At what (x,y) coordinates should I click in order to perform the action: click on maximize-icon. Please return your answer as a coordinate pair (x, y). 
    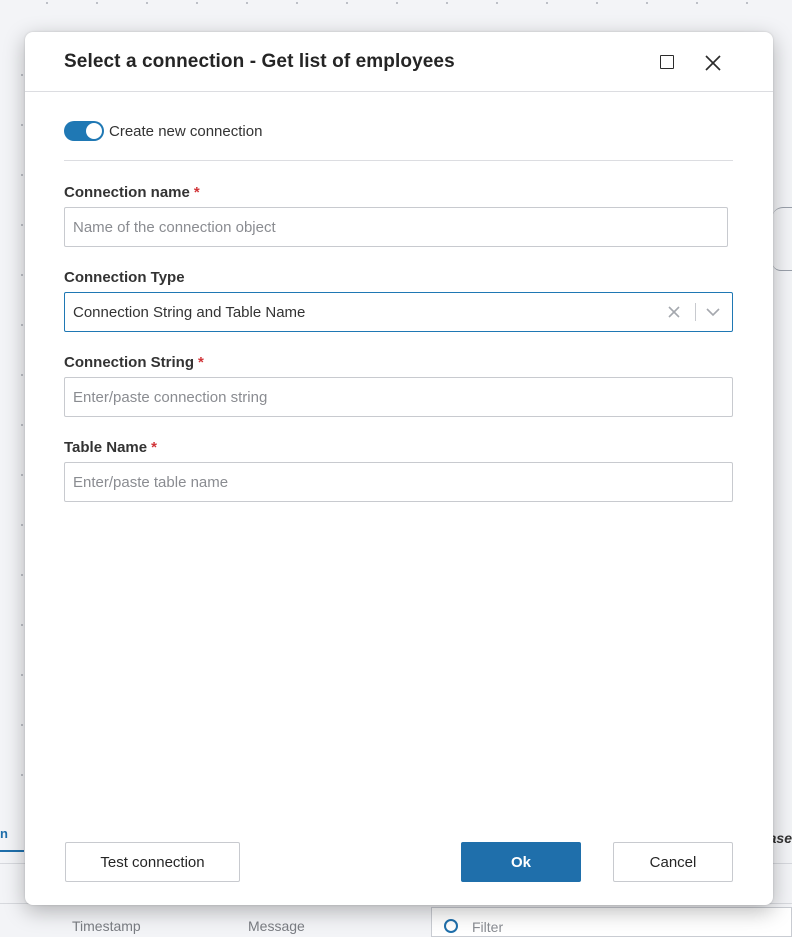
    Looking at the image, I should click on (667, 62).